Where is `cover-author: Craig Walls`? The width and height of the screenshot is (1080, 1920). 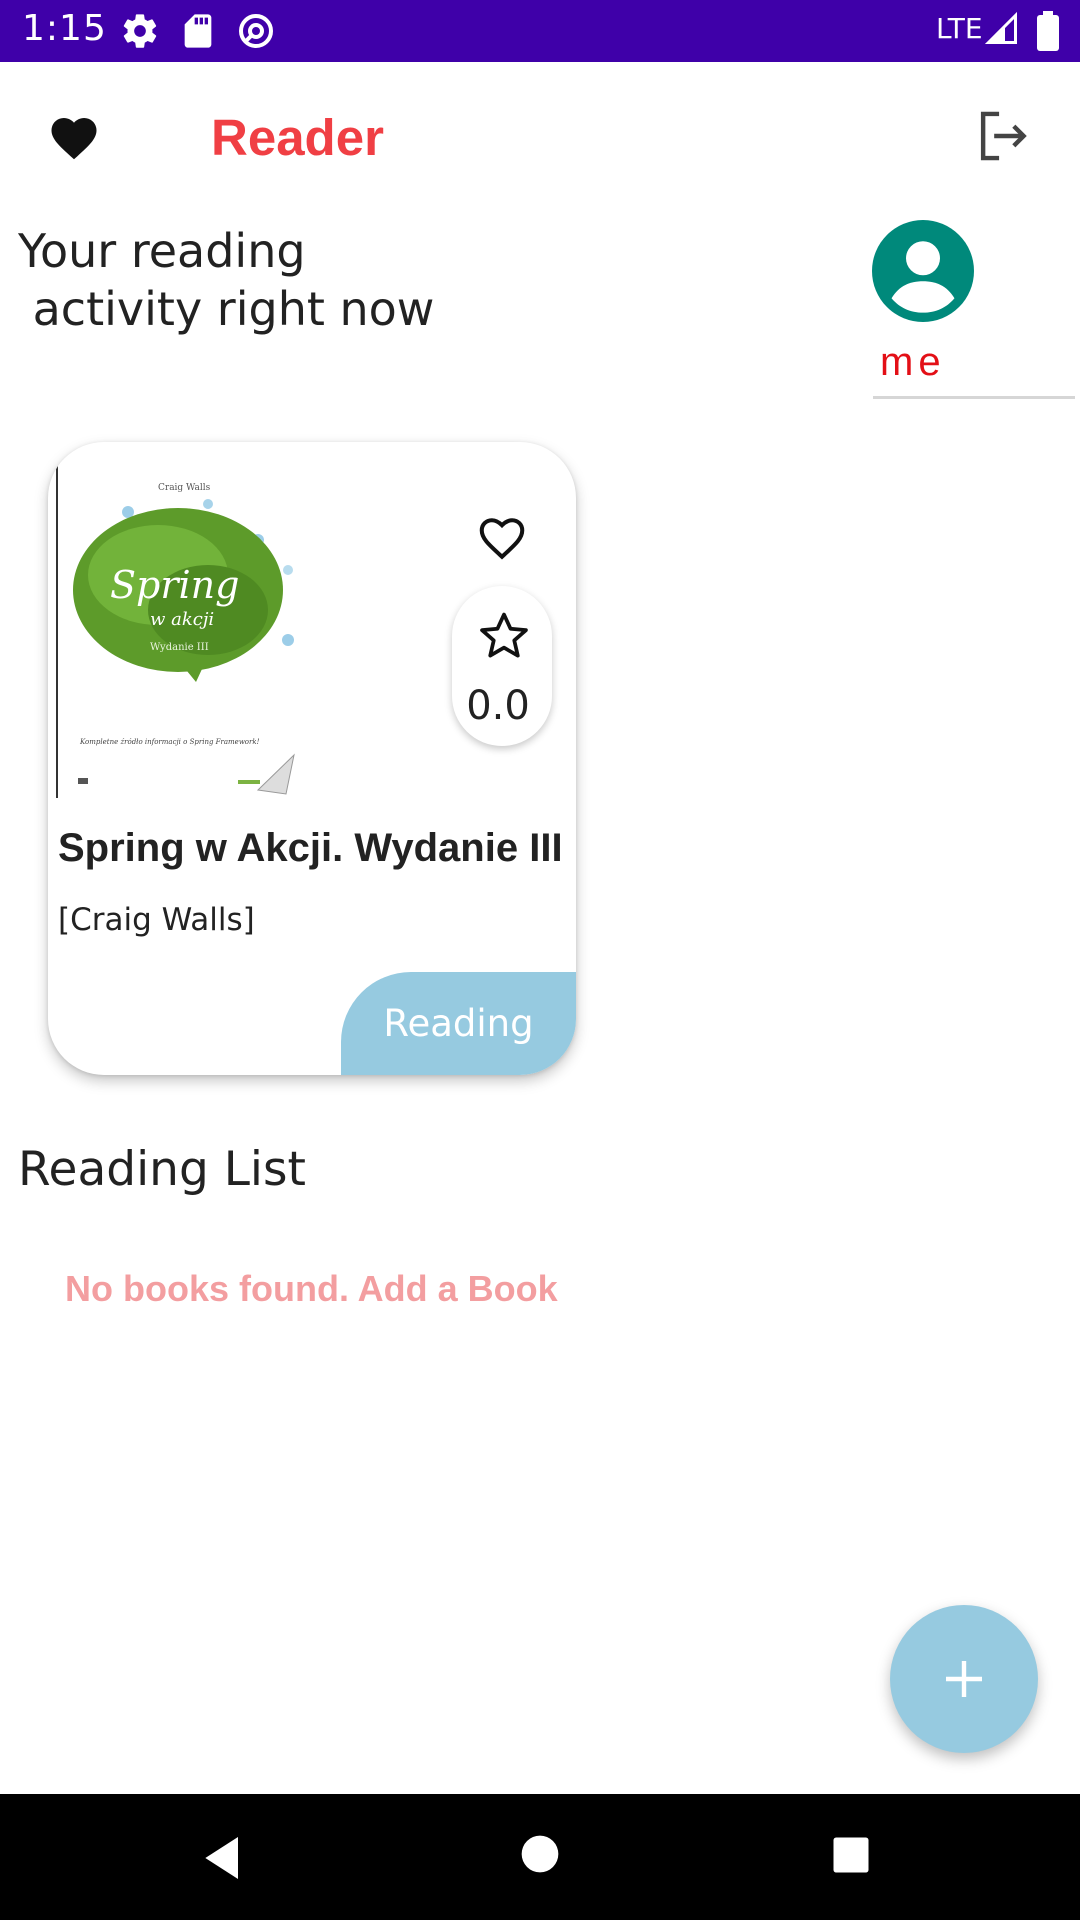
cover-author: Craig Walls is located at coordinates (184, 488).